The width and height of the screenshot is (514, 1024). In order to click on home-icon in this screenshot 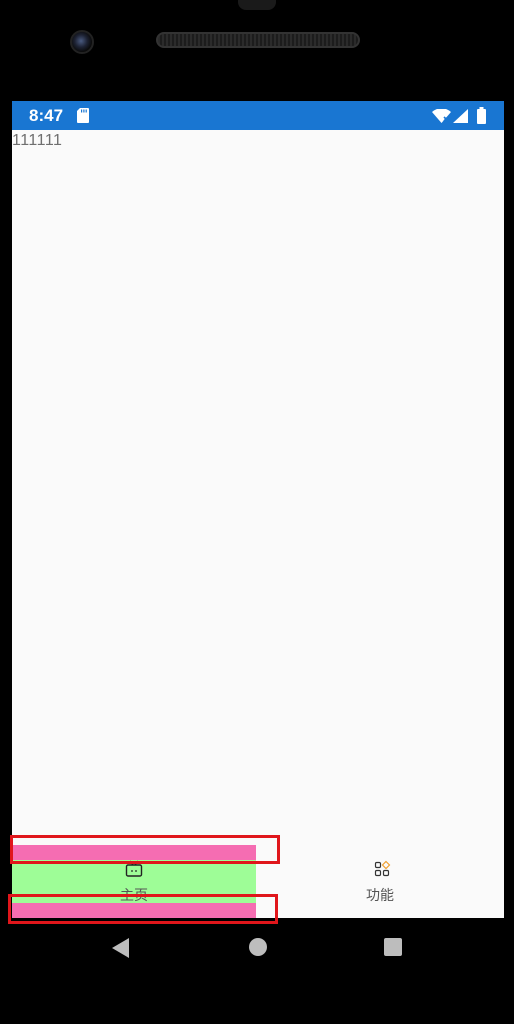, I will do `click(258, 947)`.